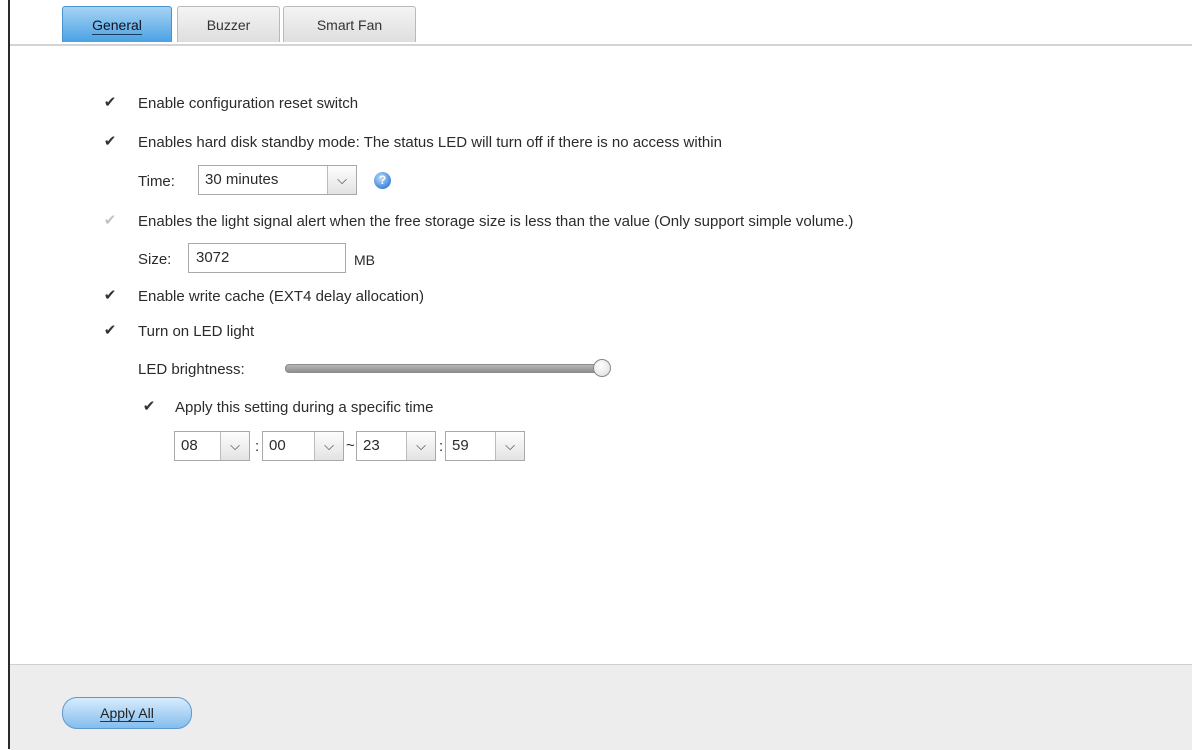 The width and height of the screenshot is (1192, 750). What do you see at coordinates (303, 446) in the screenshot?
I see `start-minute-select: 00 ⌵` at bounding box center [303, 446].